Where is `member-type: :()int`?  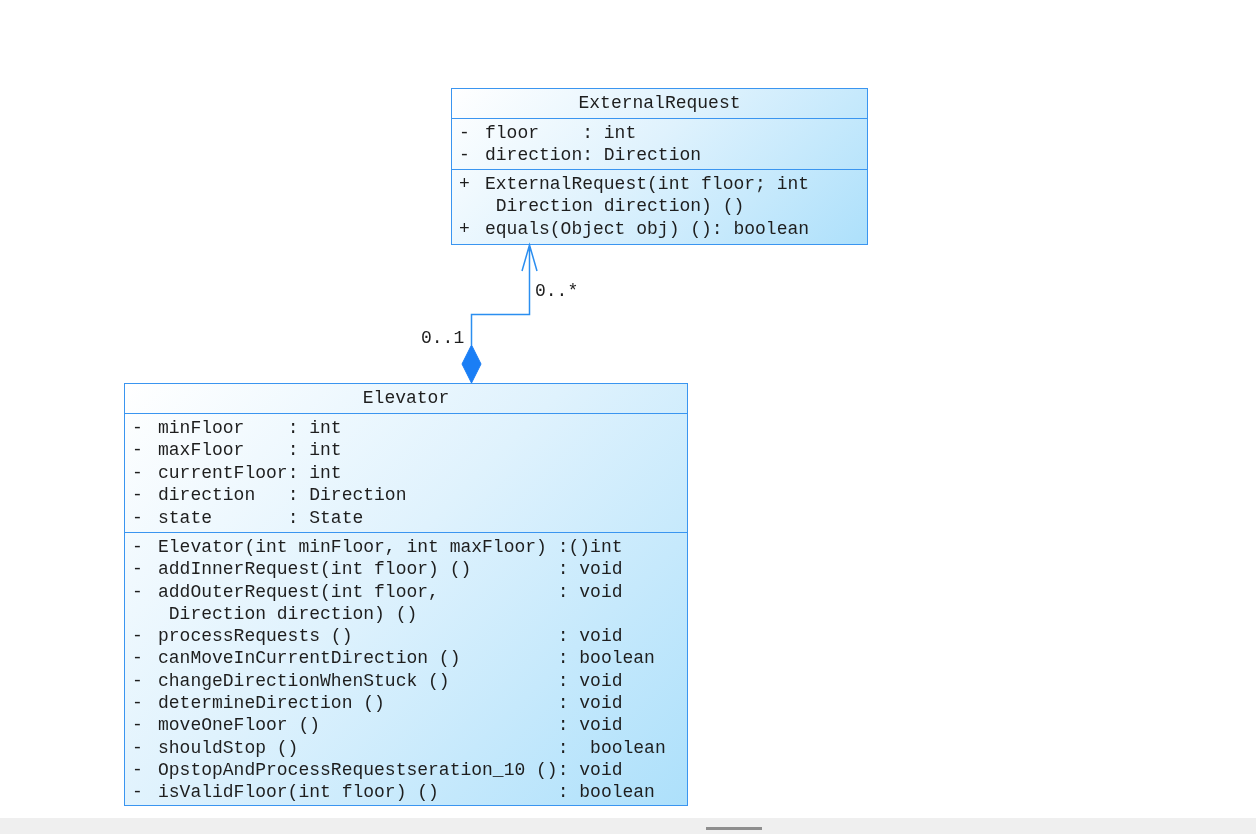 member-type: :()int is located at coordinates (590, 547).